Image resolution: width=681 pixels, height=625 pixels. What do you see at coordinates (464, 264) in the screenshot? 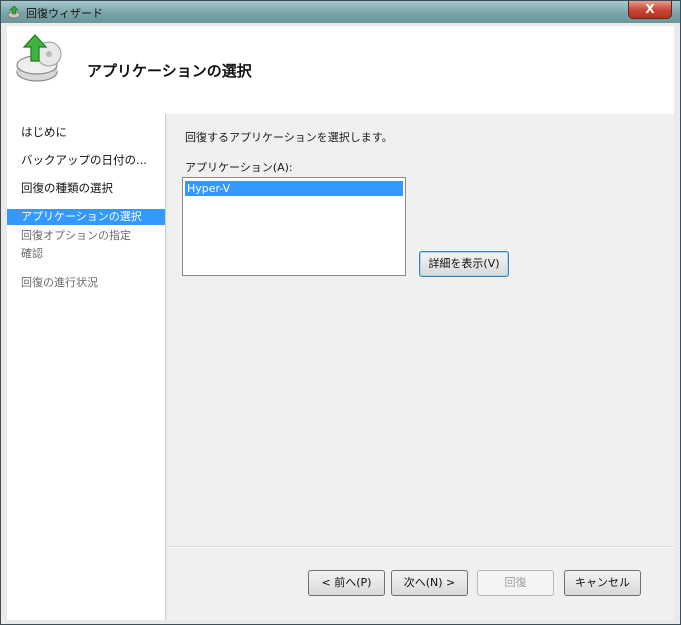
I see `show-details-button: 詳細を表示(V)` at bounding box center [464, 264].